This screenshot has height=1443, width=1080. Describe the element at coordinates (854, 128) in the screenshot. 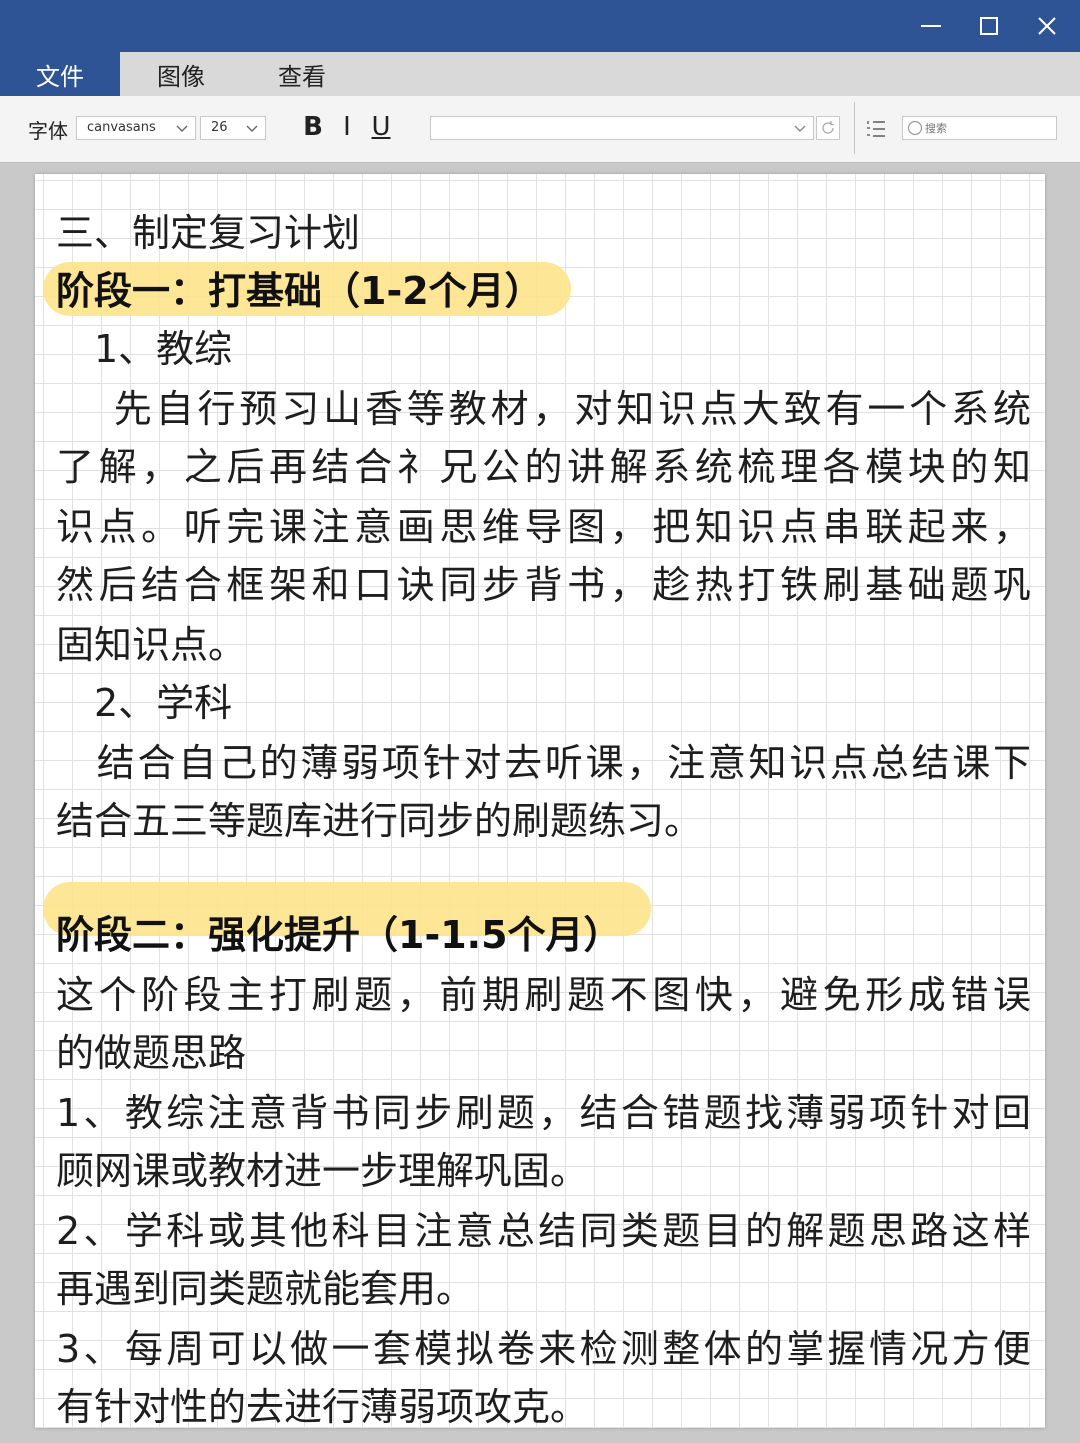

I see `toolbar-divider` at that location.